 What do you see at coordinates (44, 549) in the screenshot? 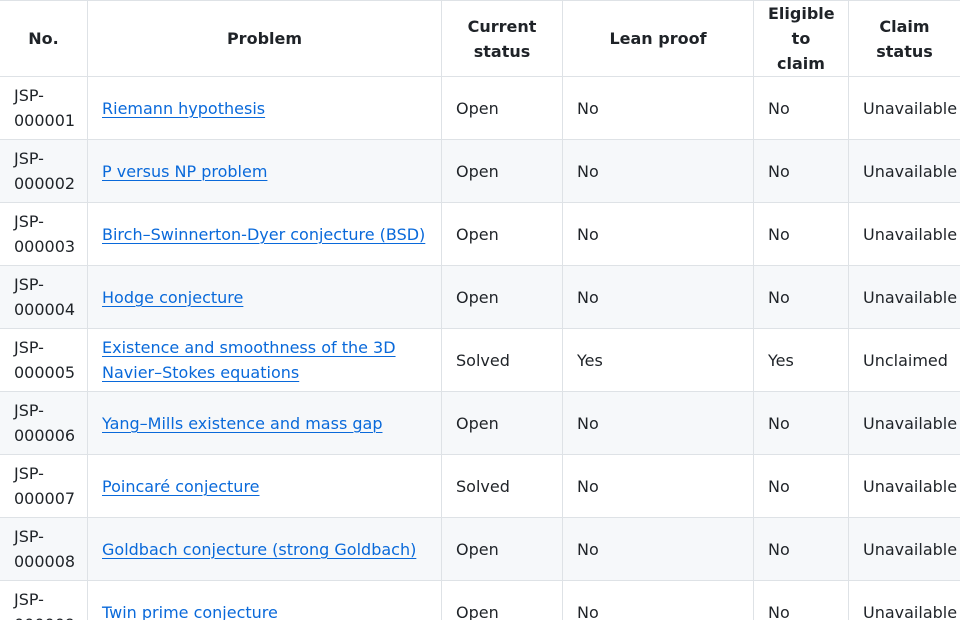
I see `problem-number: JSP-000008` at bounding box center [44, 549].